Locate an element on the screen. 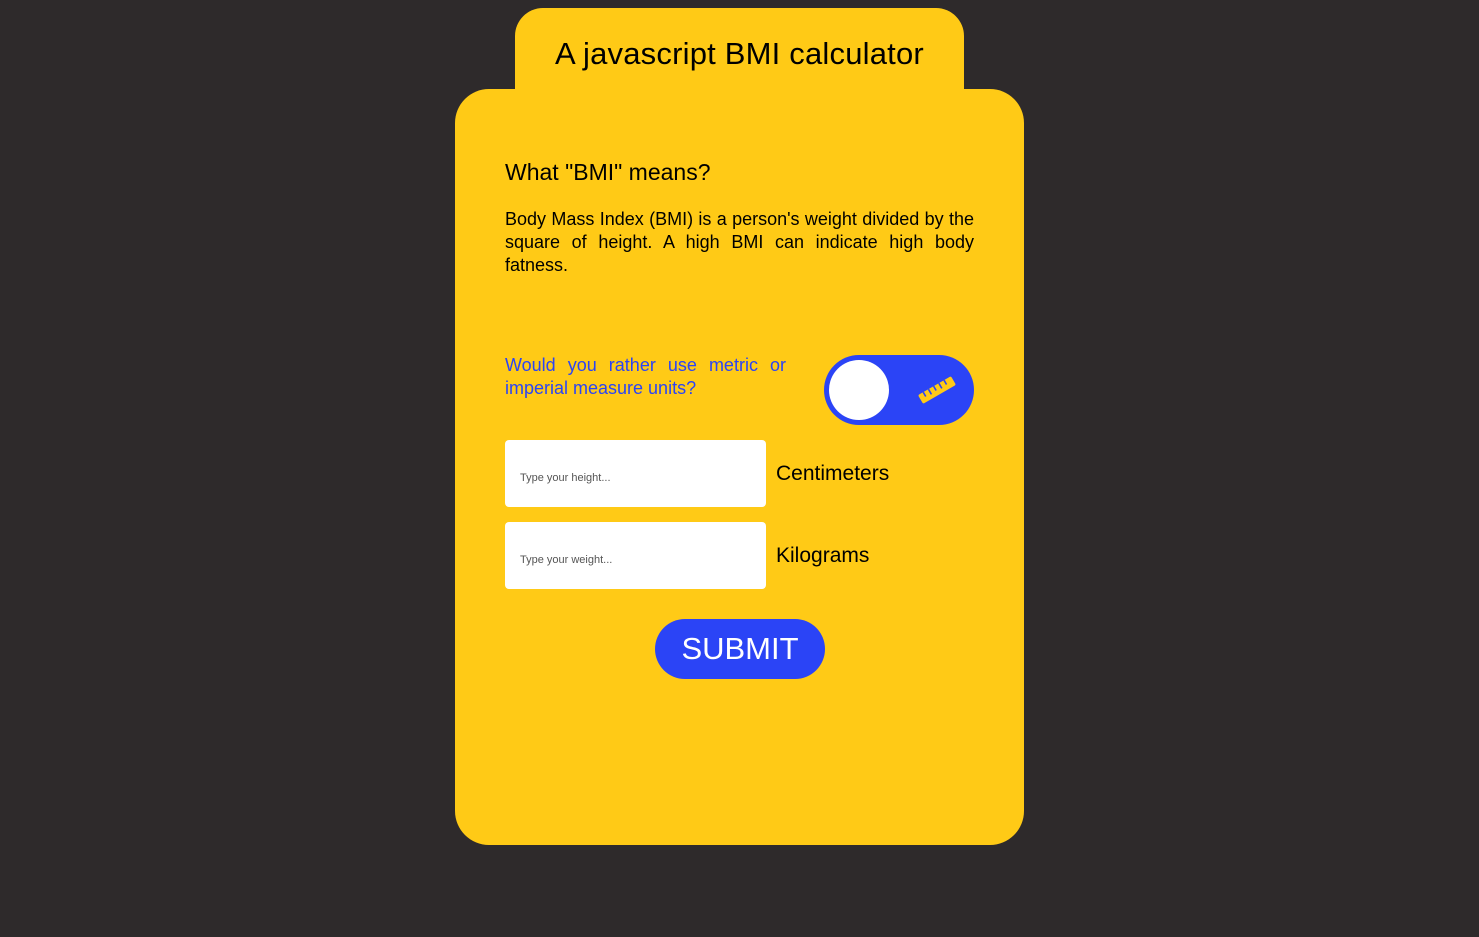 This screenshot has width=1479, height=937. units-toggle is located at coordinates (899, 390).